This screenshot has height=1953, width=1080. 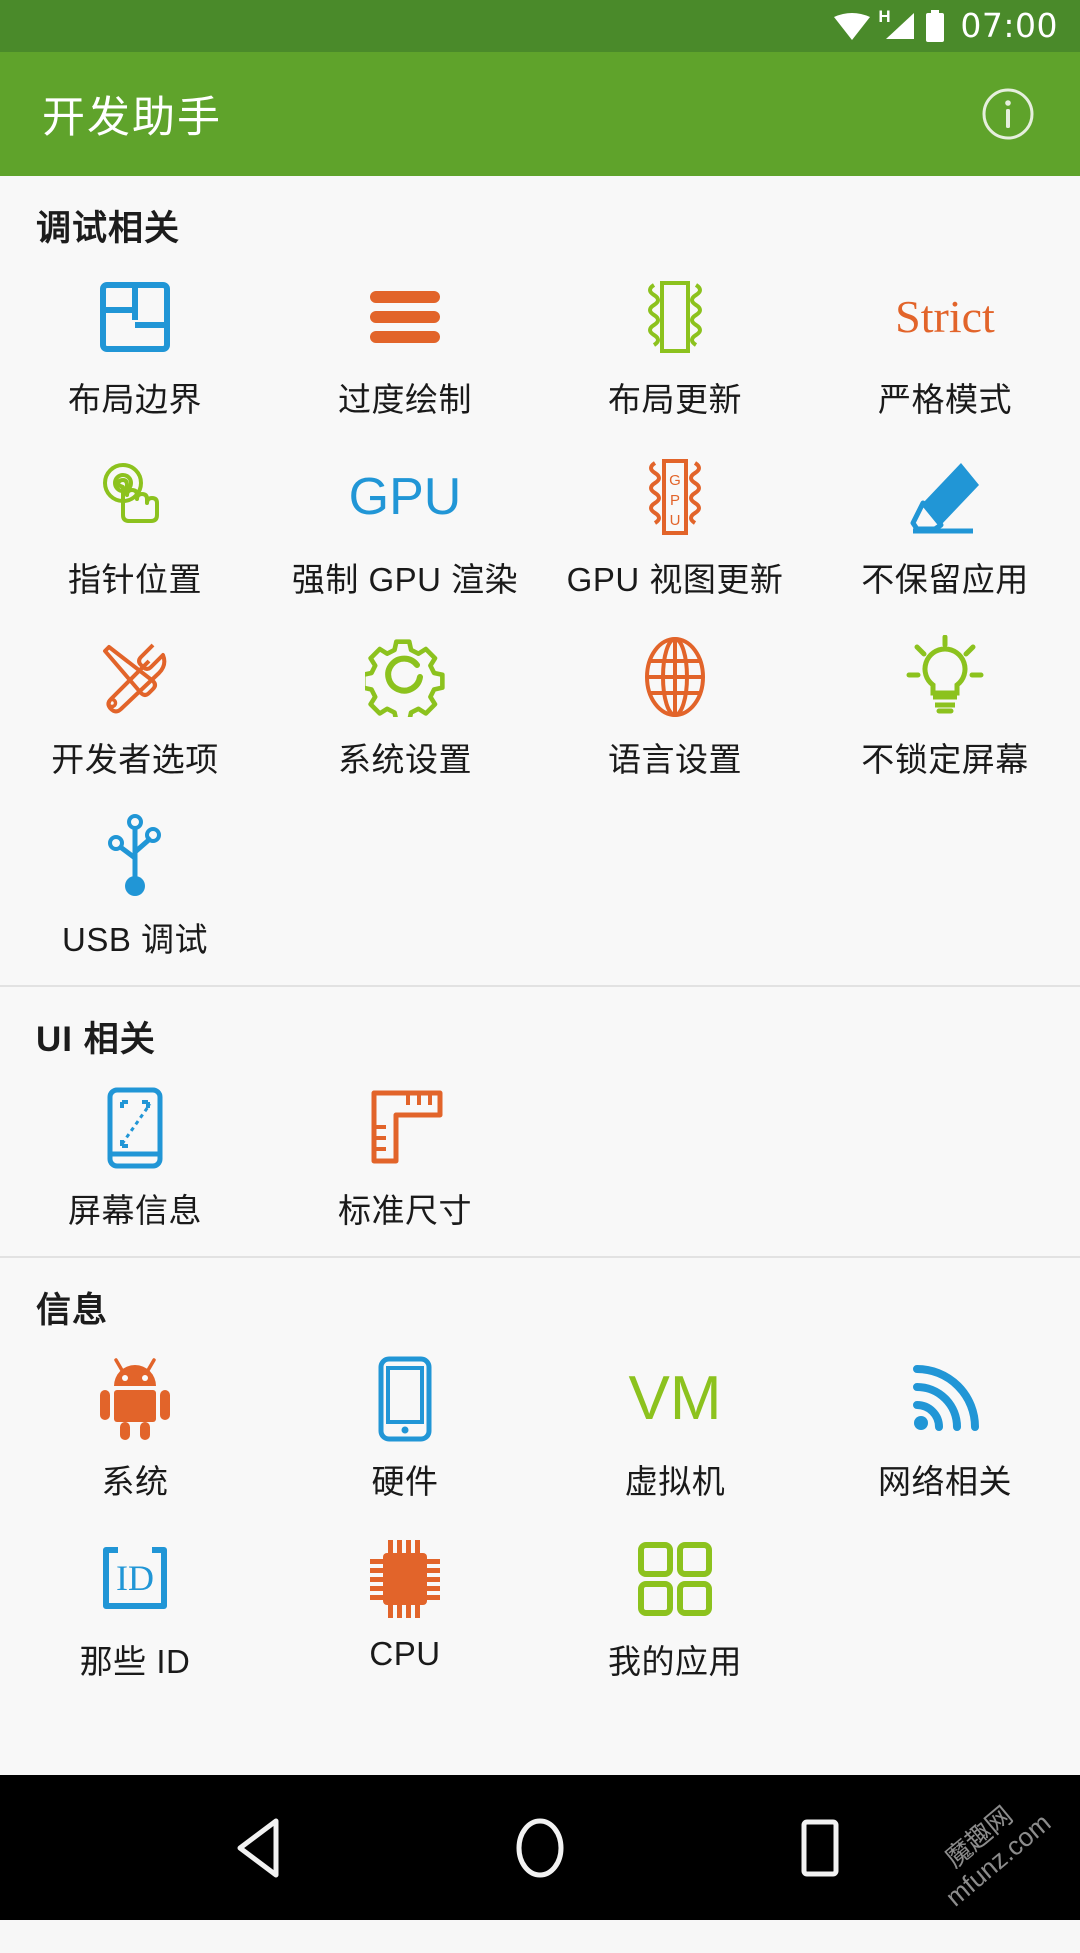 I want to click on section-title-ui: UI 相关, so click(x=540, y=1027).